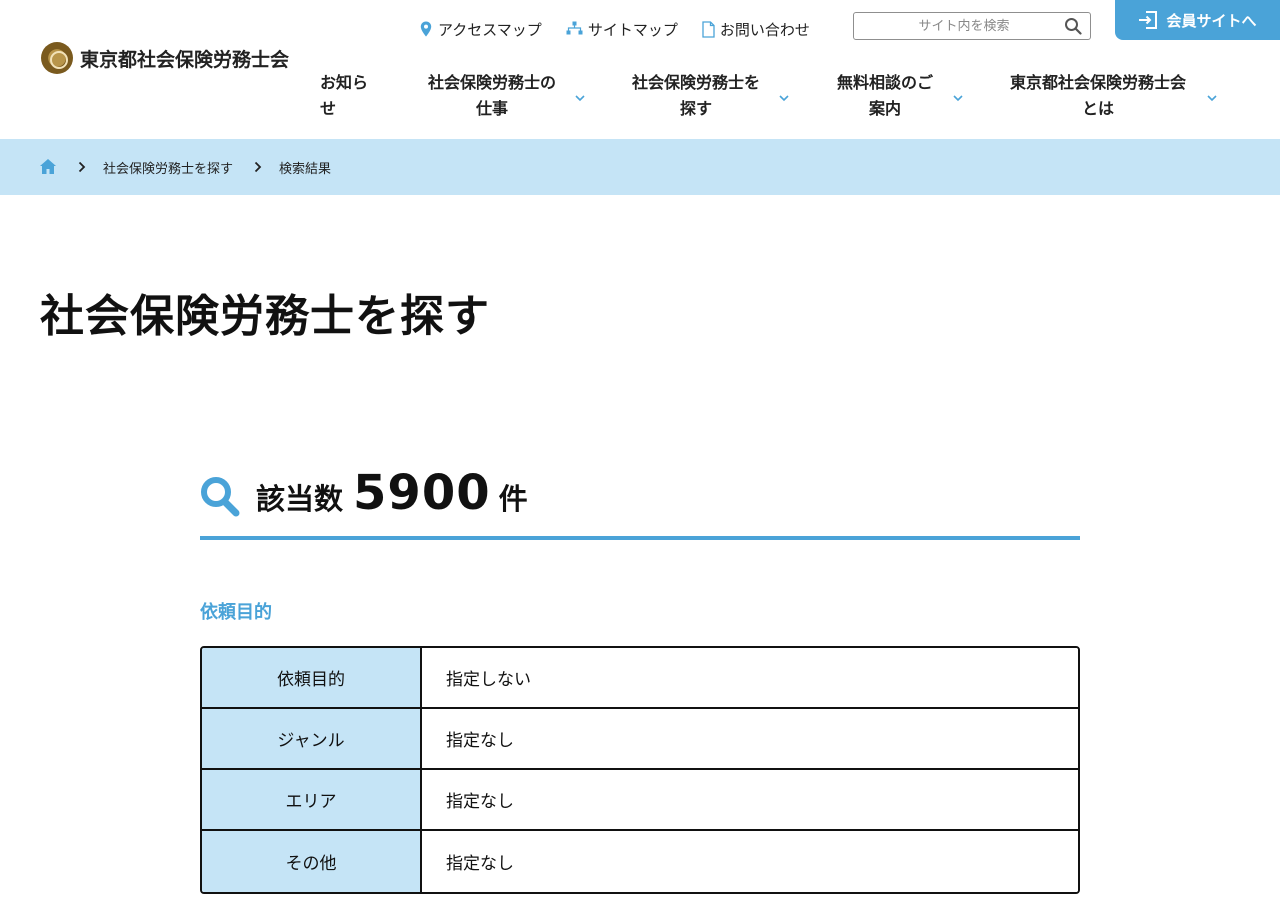  I want to click on document-icon, so click(709, 29).